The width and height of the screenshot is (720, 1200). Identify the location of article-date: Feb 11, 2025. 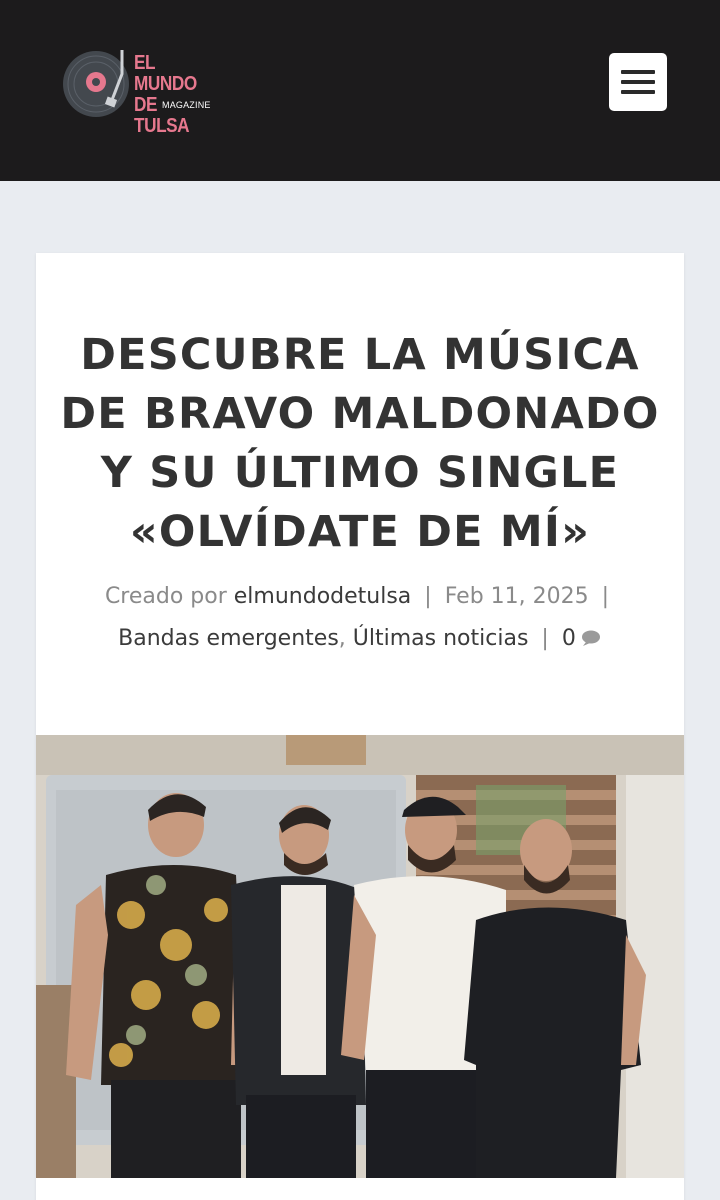
(516, 596).